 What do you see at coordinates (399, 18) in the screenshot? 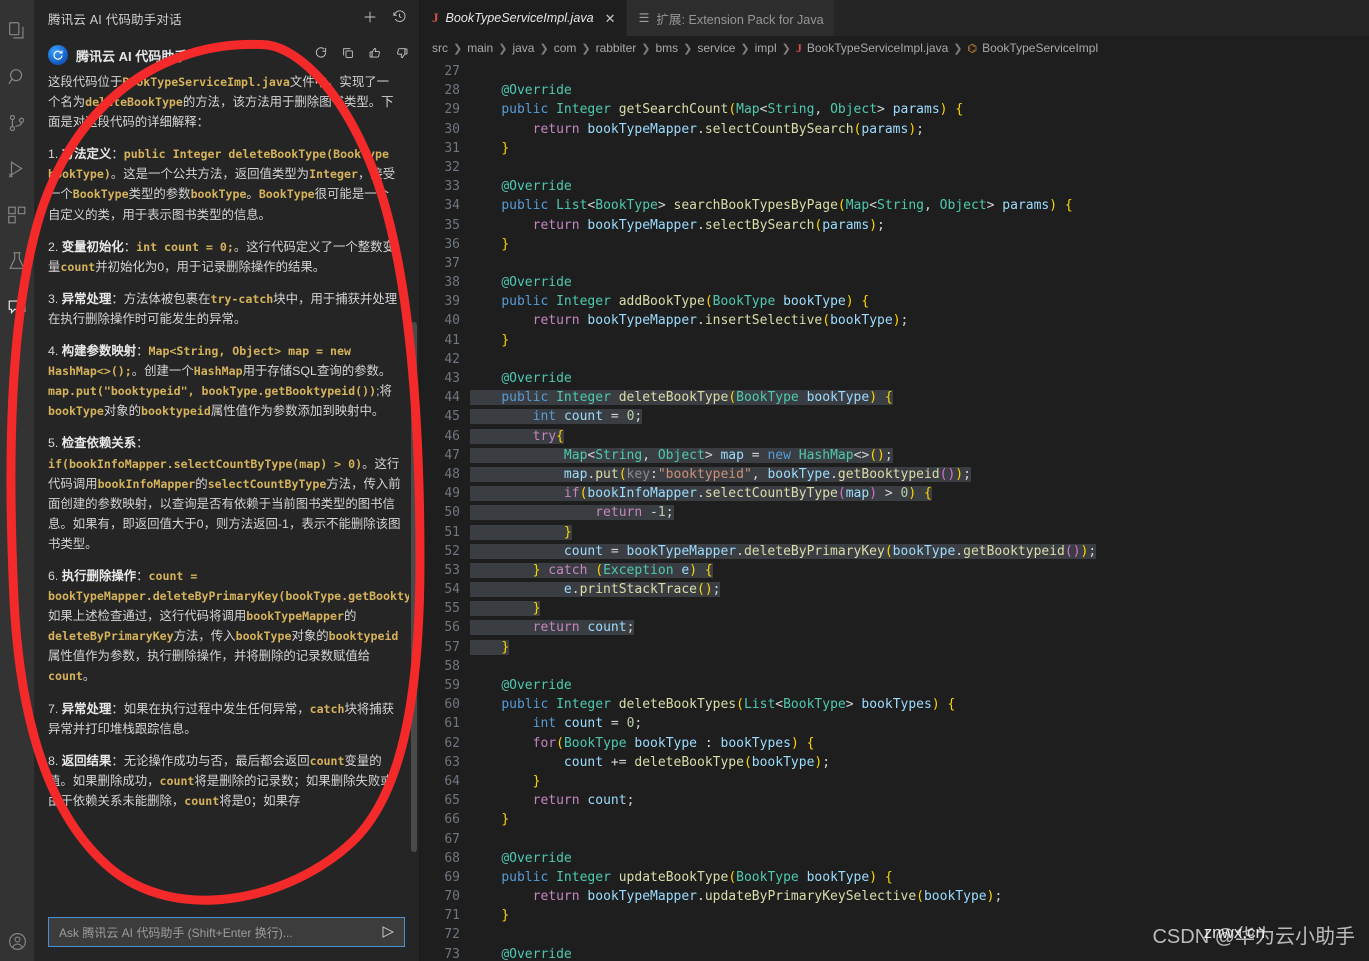
I see `history-icon` at bounding box center [399, 18].